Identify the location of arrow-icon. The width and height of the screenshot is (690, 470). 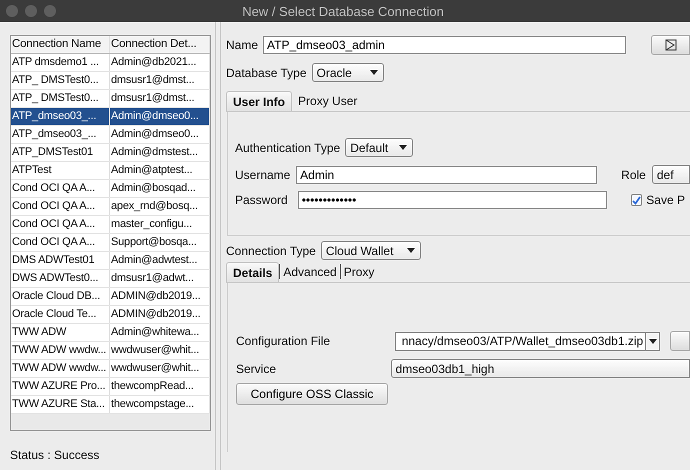
(671, 45).